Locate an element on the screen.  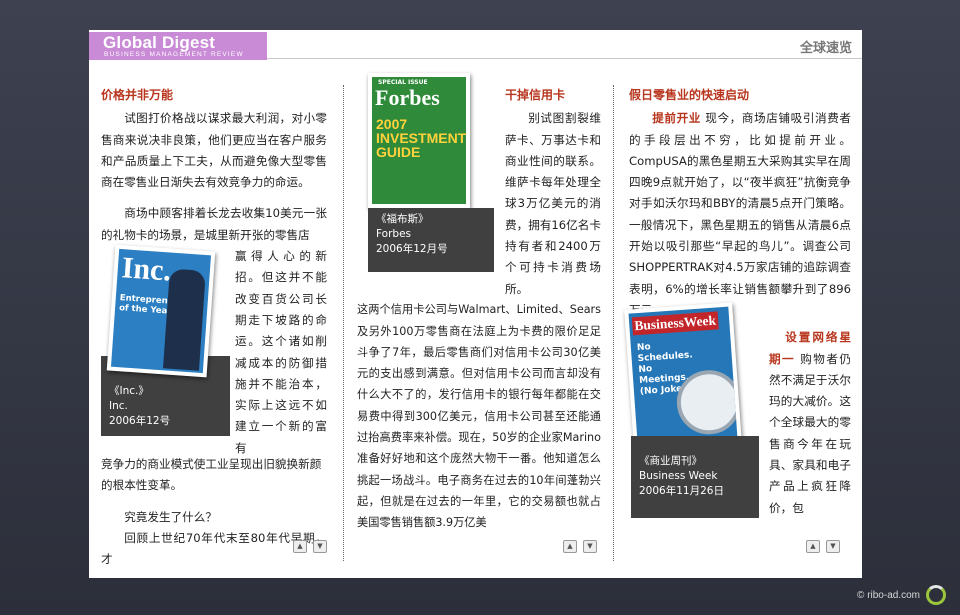
caption-date: 2006年11月26日 is located at coordinates (681, 491).